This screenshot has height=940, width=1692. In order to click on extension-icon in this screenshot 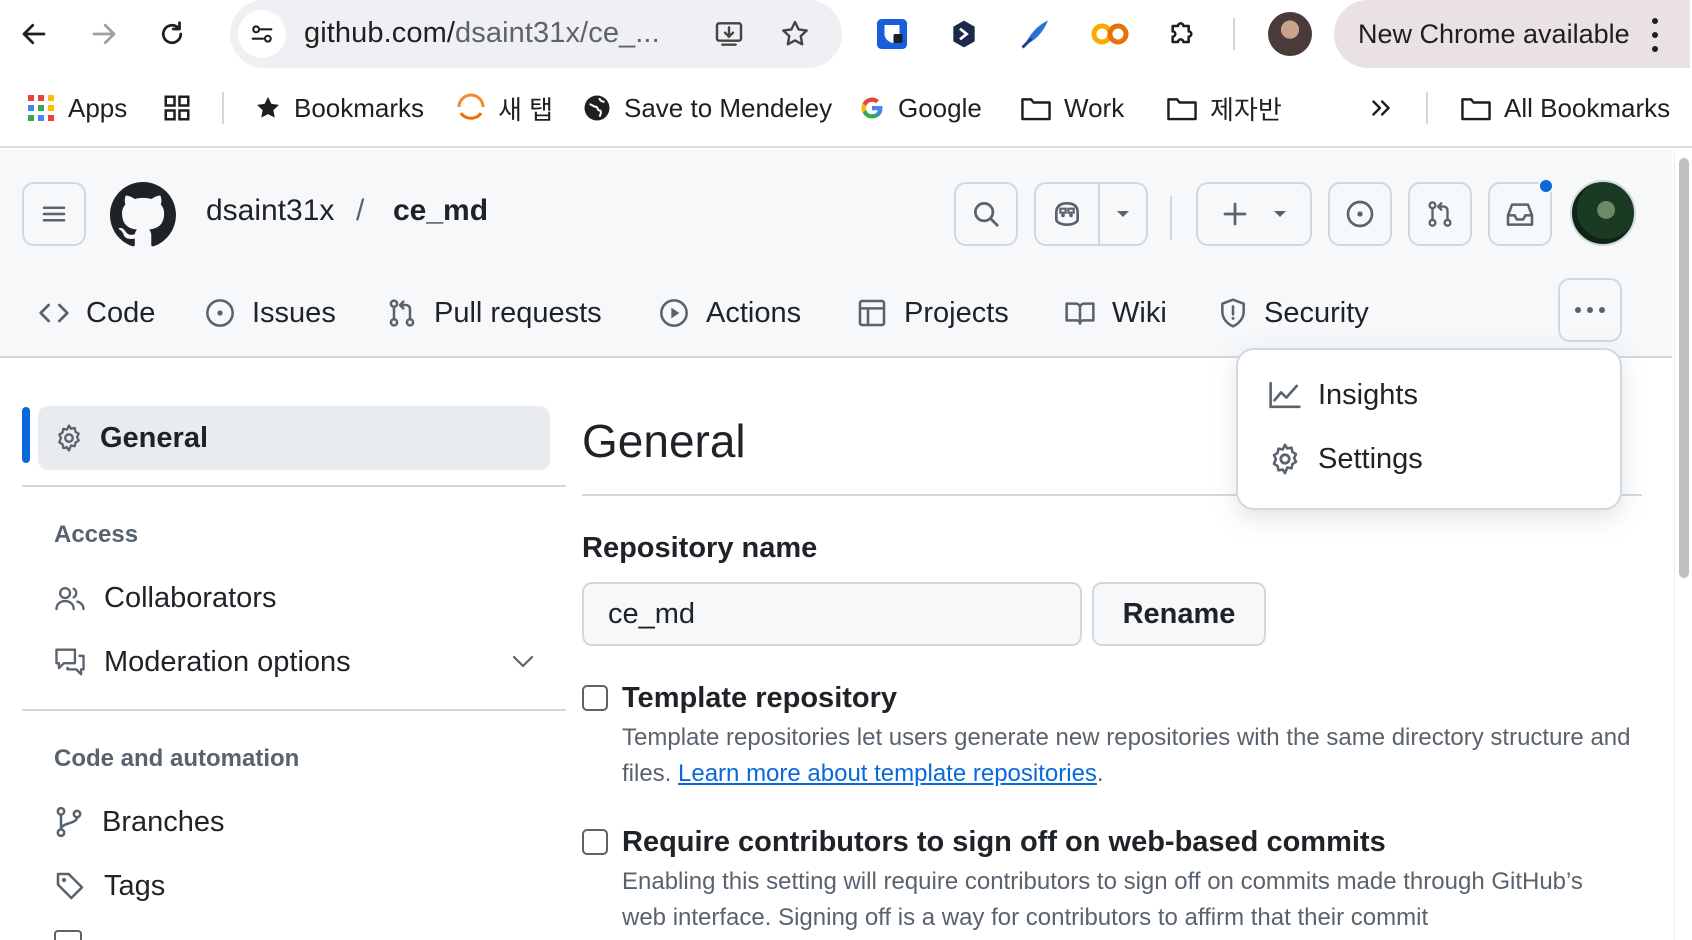, I will do `click(964, 34)`.